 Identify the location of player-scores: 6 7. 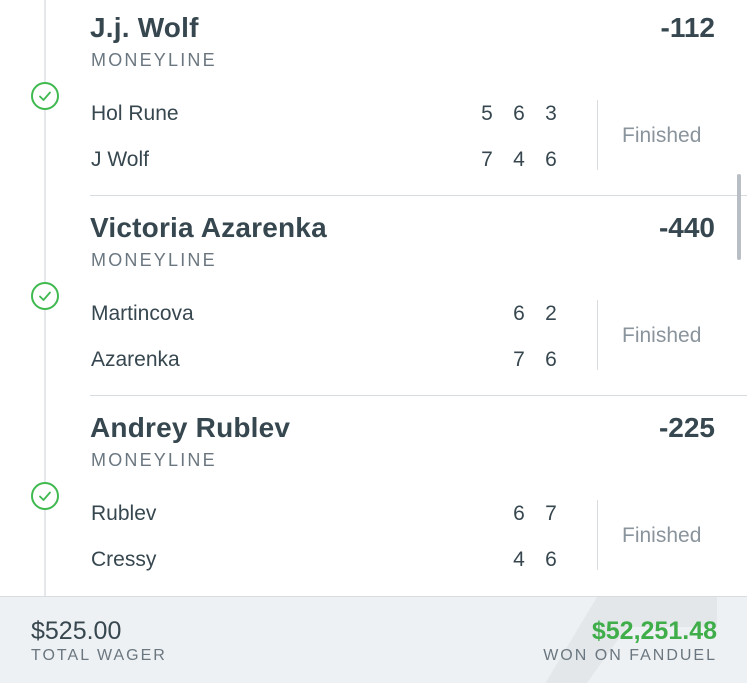
(535, 514).